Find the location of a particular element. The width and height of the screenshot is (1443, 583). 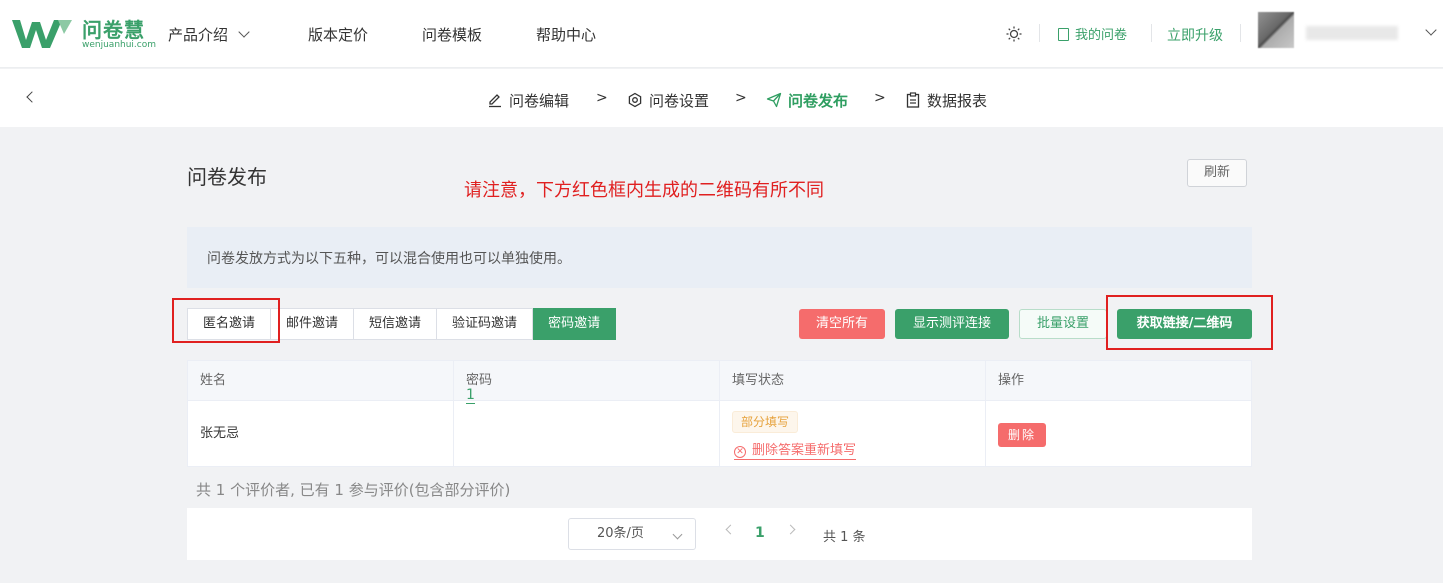

batch-settings-button: 批量设置 is located at coordinates (1063, 324).